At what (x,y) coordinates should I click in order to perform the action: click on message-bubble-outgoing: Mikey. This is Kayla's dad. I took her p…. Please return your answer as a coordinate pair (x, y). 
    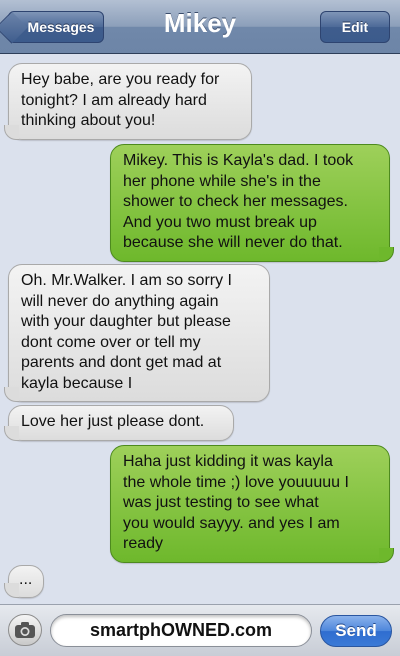
    Looking at the image, I should click on (252, 203).